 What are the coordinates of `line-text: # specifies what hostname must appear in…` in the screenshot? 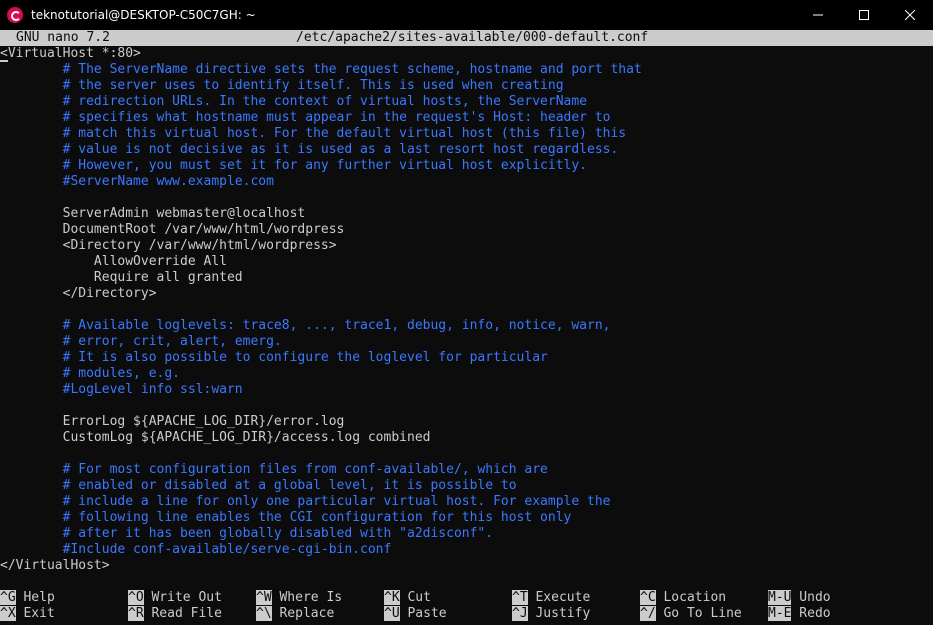 It's located at (305, 117).